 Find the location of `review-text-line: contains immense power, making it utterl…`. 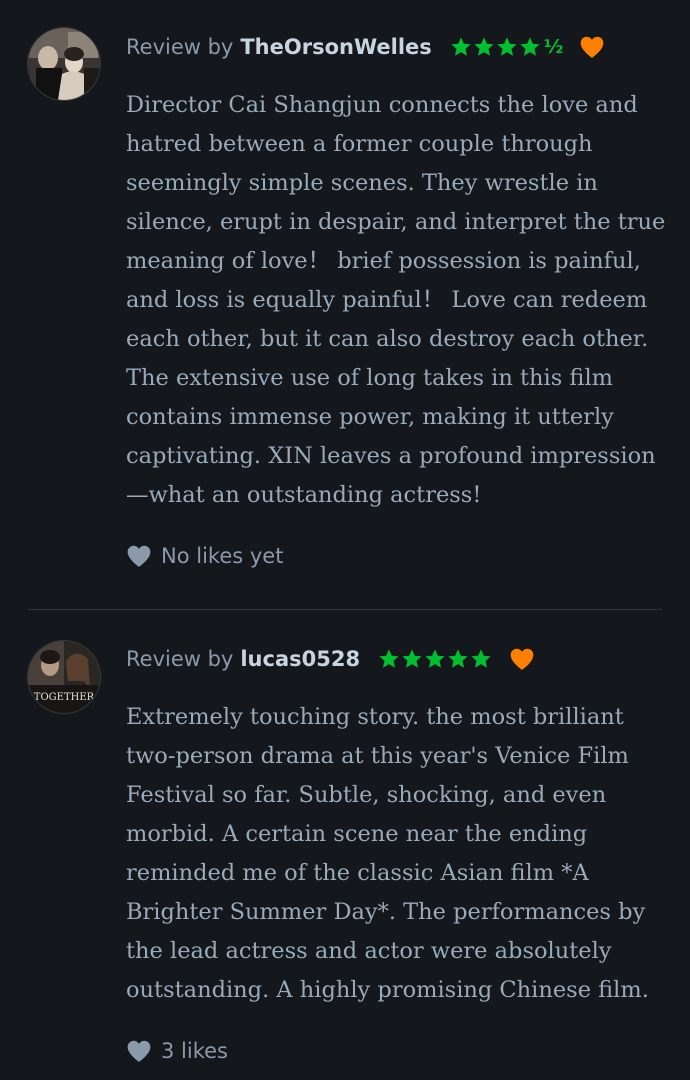

review-text-line: contains immense power, making it utterl… is located at coordinates (370, 417).